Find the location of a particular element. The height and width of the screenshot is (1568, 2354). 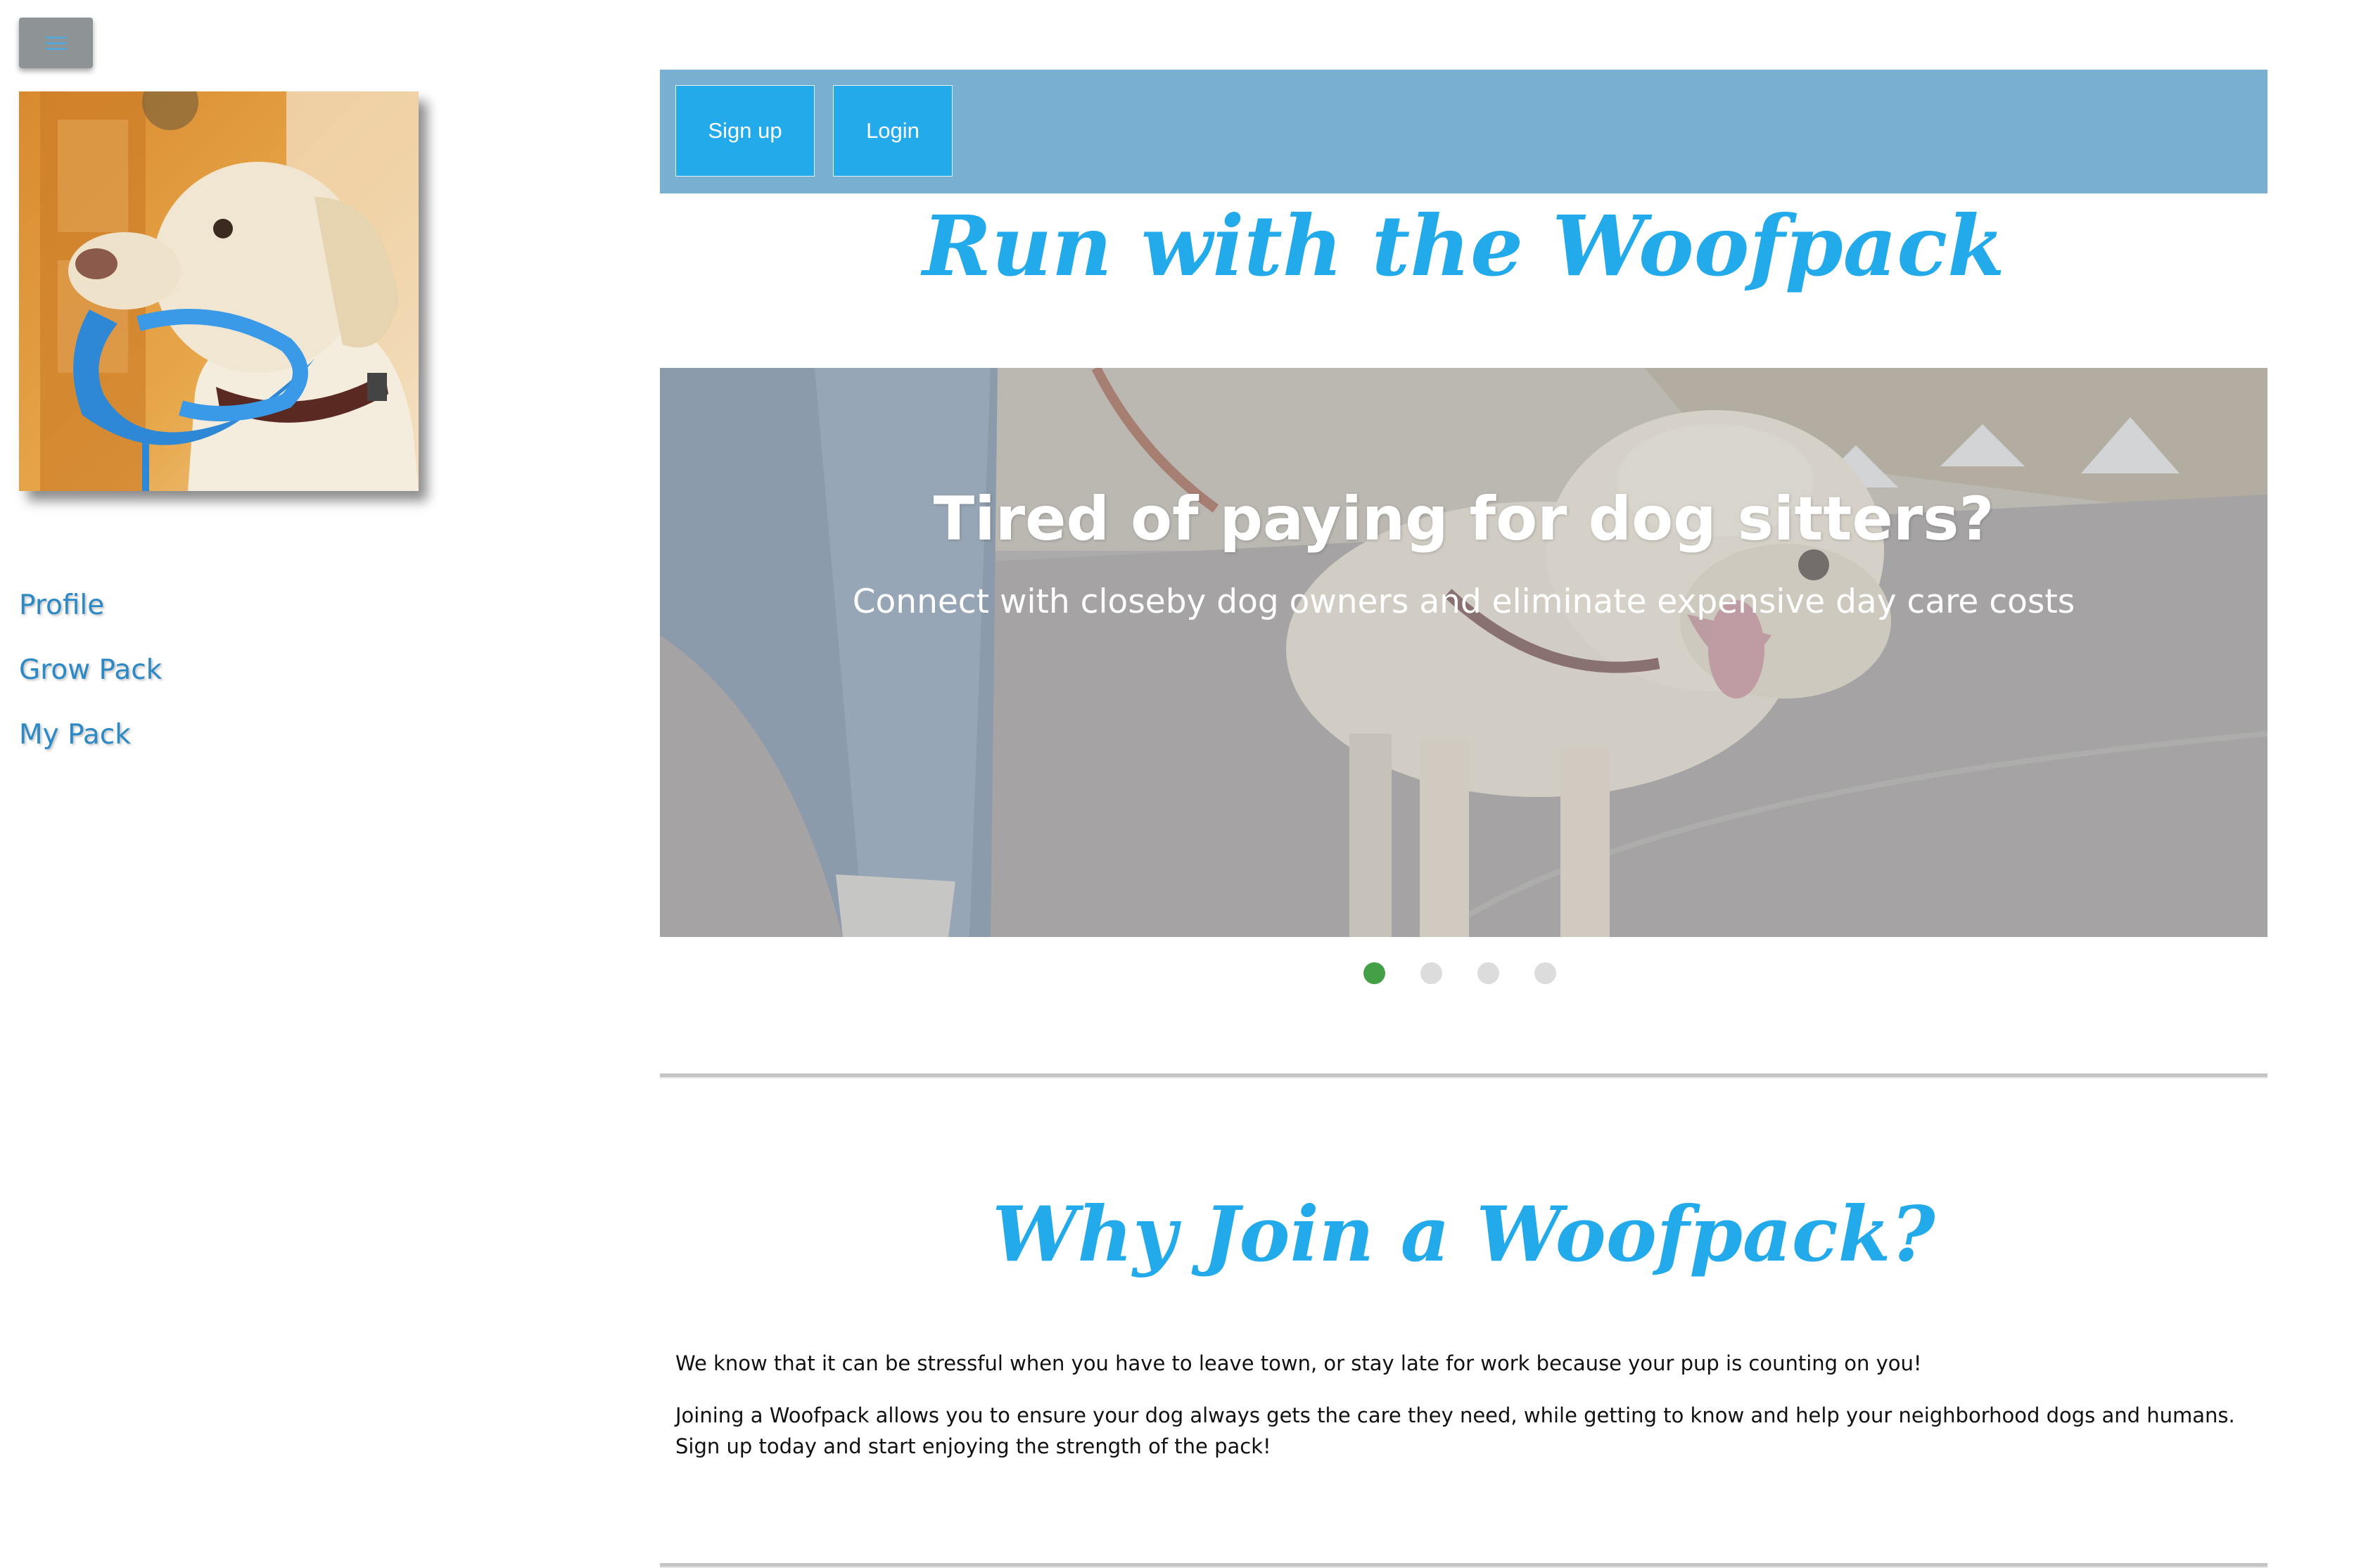

login-button: Login is located at coordinates (893, 131).